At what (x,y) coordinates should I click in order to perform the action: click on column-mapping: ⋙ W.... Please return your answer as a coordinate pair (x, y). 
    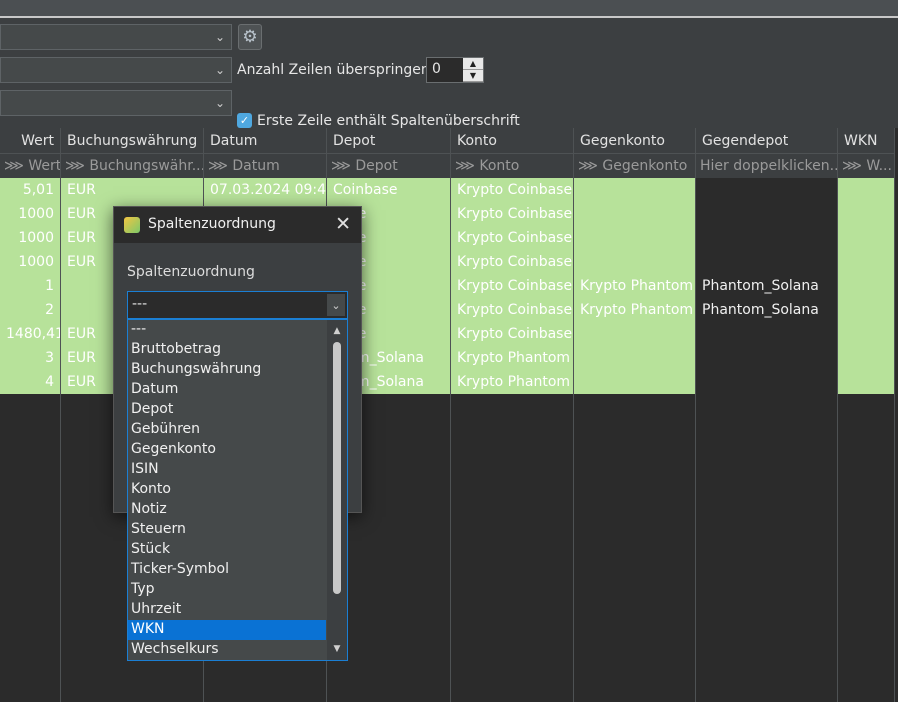
    Looking at the image, I should click on (866, 166).